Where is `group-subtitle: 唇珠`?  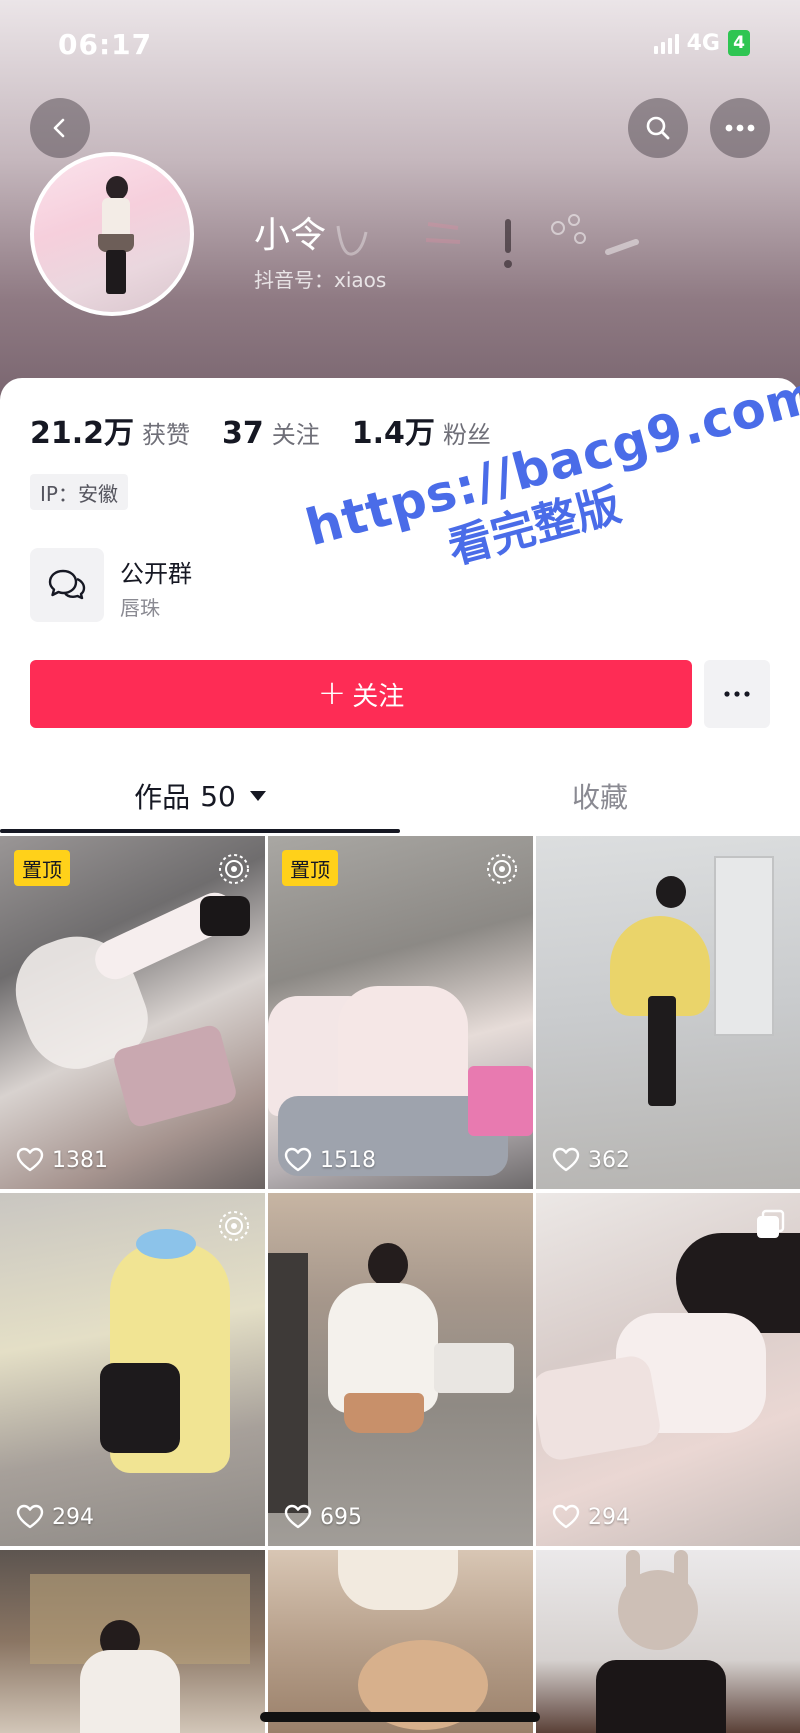 group-subtitle: 唇珠 is located at coordinates (140, 608).